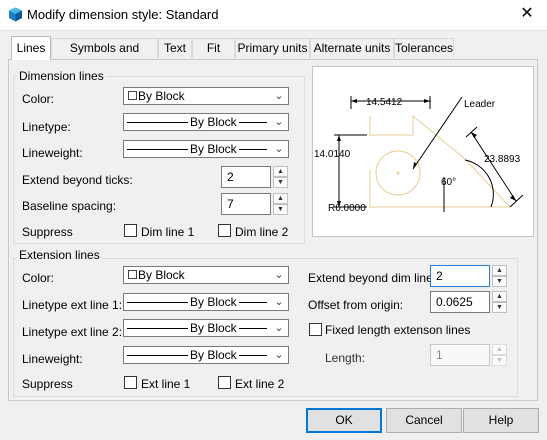 The width and height of the screenshot is (547, 440). Describe the element at coordinates (460, 276) in the screenshot. I see `extend-beyond-dim-lines-input: 2` at that location.